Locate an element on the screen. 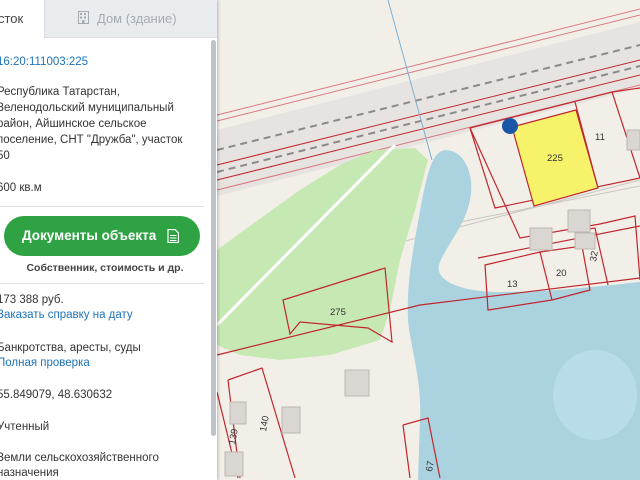 Image resolution: width=640 pixels, height=480 pixels. building-icon is located at coordinates (83, 17).